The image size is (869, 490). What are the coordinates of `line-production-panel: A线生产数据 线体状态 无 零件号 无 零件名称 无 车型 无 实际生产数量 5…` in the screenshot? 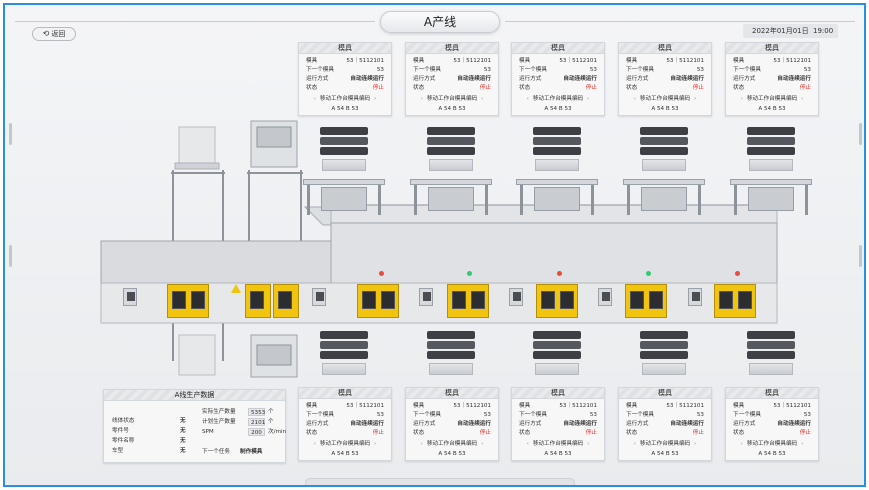 It's located at (194, 426).